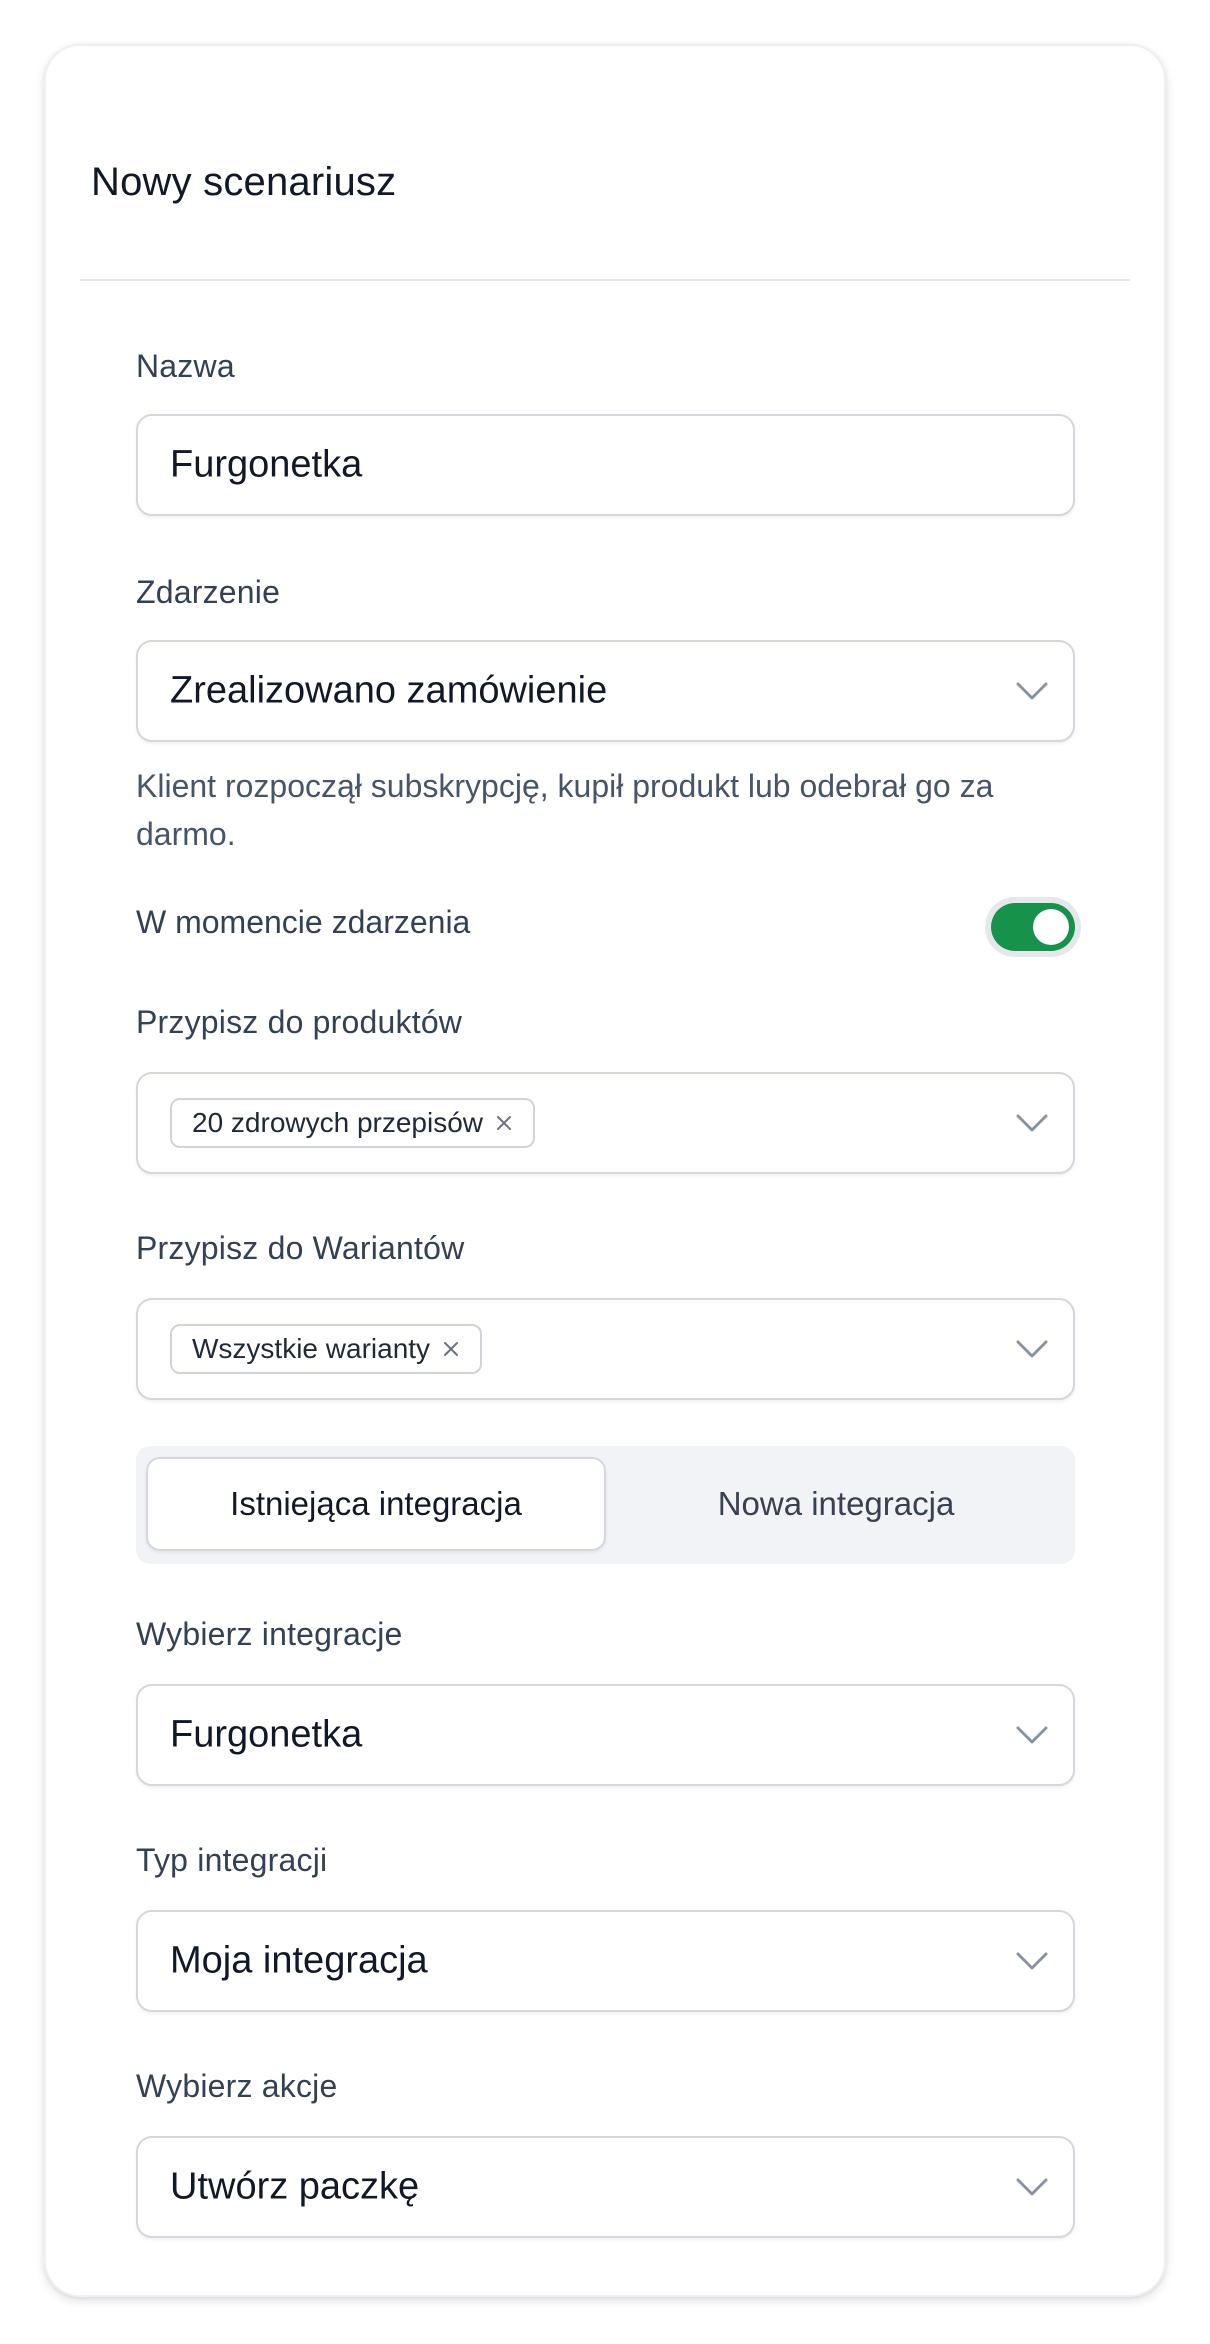  Describe the element at coordinates (208, 592) in the screenshot. I see `event-label: Zdarzenie` at that location.